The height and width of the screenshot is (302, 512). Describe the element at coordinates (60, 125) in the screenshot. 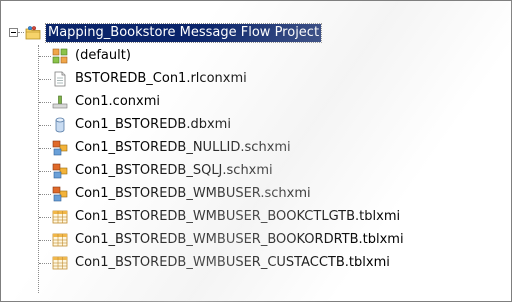

I see `database-icon` at that location.